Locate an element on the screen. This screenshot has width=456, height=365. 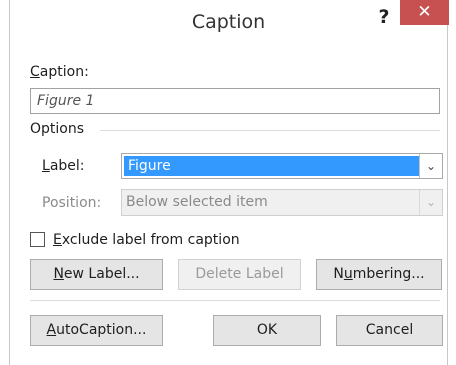
options-divider is located at coordinates (270, 130).